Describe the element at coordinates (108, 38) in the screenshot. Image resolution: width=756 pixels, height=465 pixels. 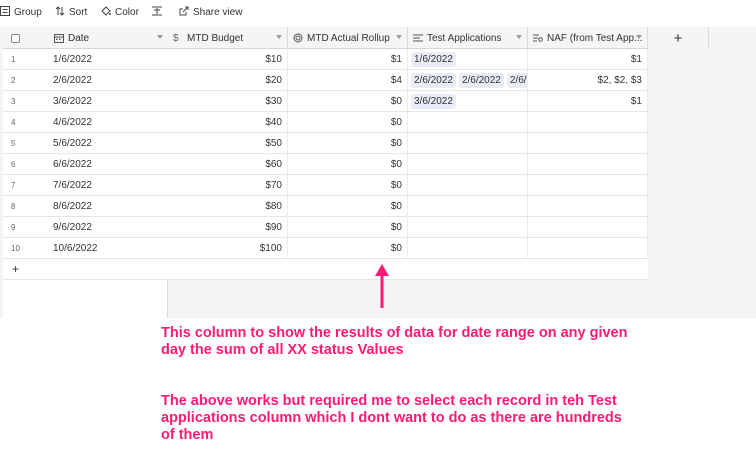
I see `column-header-date: Date` at that location.